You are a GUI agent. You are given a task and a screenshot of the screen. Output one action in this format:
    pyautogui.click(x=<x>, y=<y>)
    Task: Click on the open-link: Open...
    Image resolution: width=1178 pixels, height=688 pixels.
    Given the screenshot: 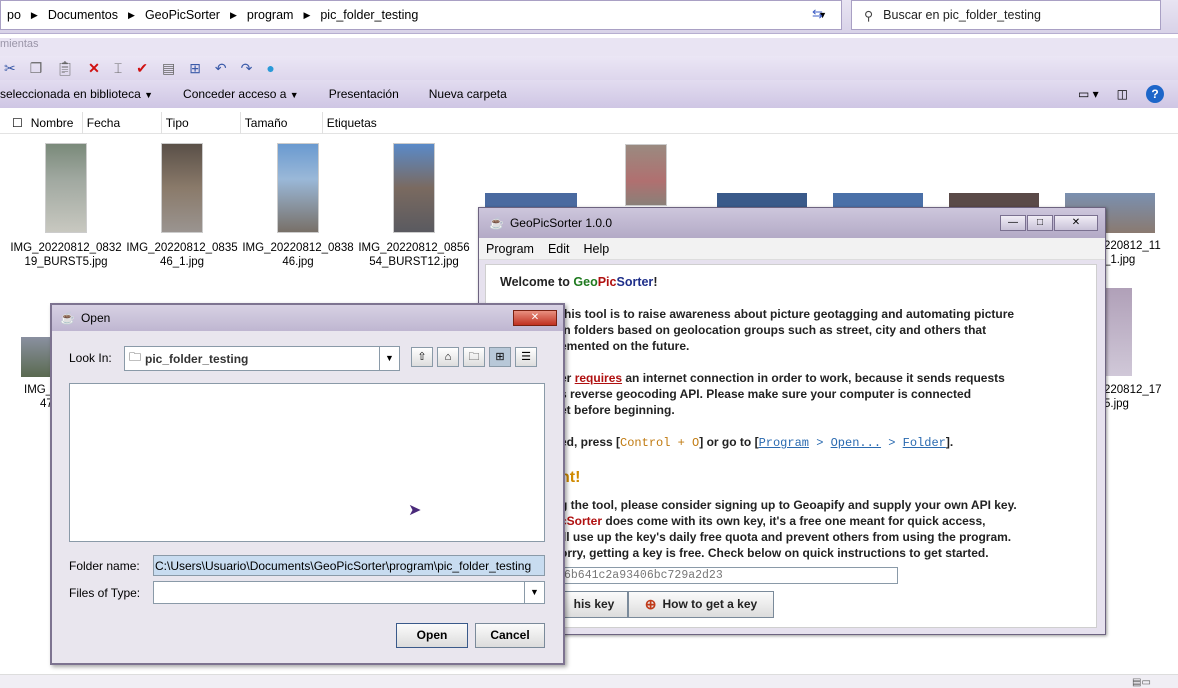 What is the action you would take?
    pyautogui.click(x=856, y=443)
    